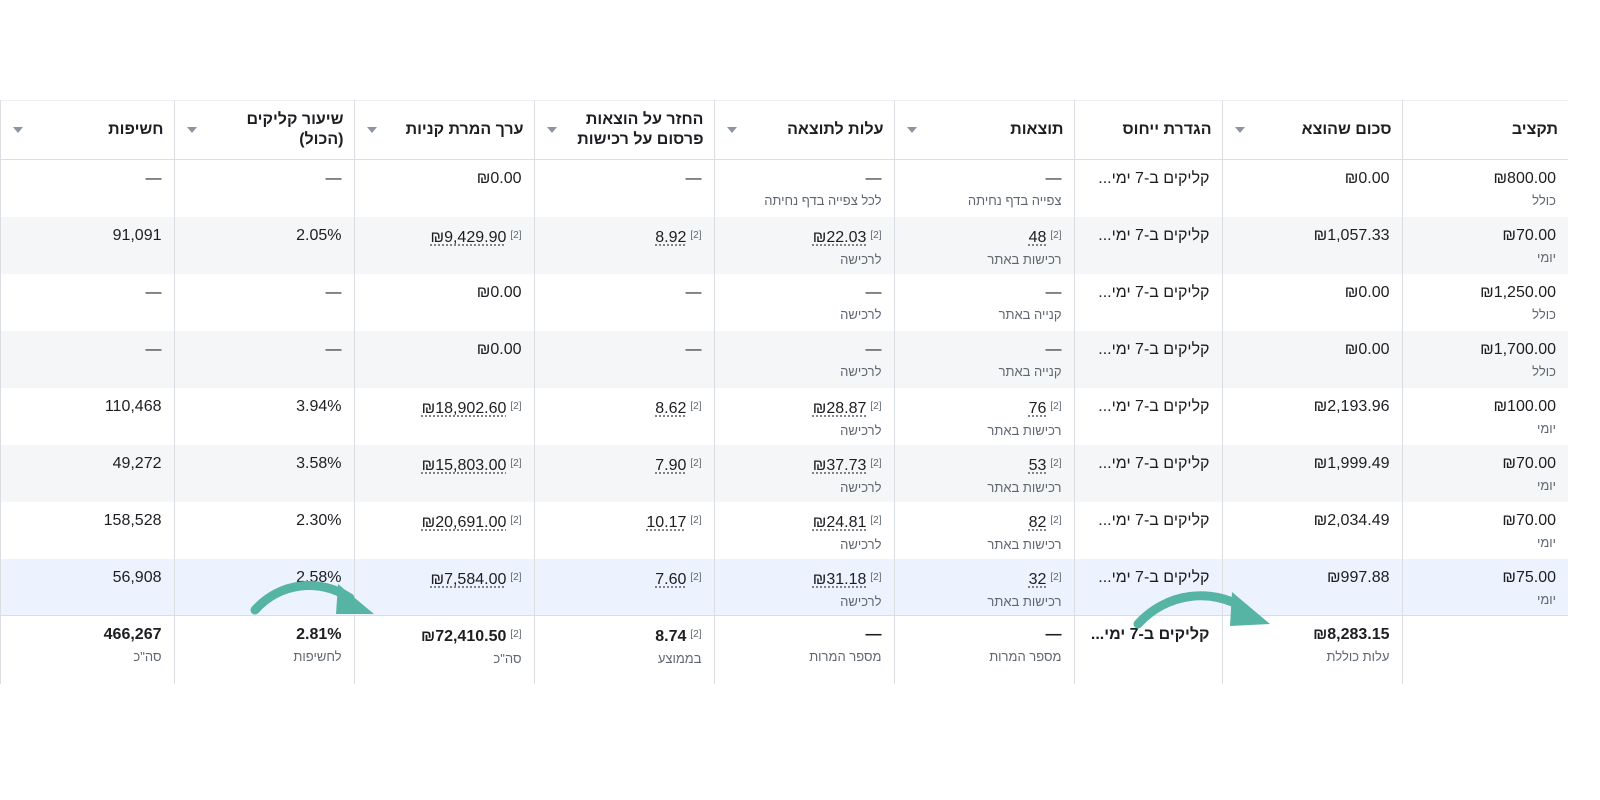 The width and height of the screenshot is (1600, 800). Describe the element at coordinates (983, 130) in the screenshot. I see `header-results: תוצאות` at that location.